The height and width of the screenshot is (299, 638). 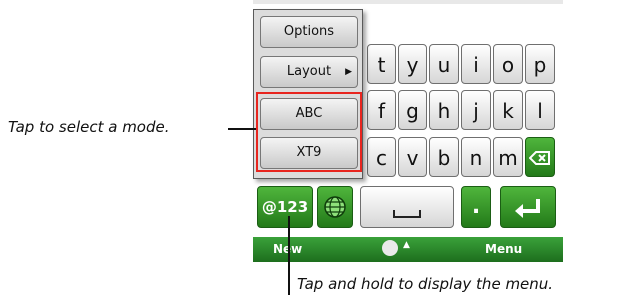 What do you see at coordinates (444, 157) in the screenshot?
I see `key-b: b` at bounding box center [444, 157].